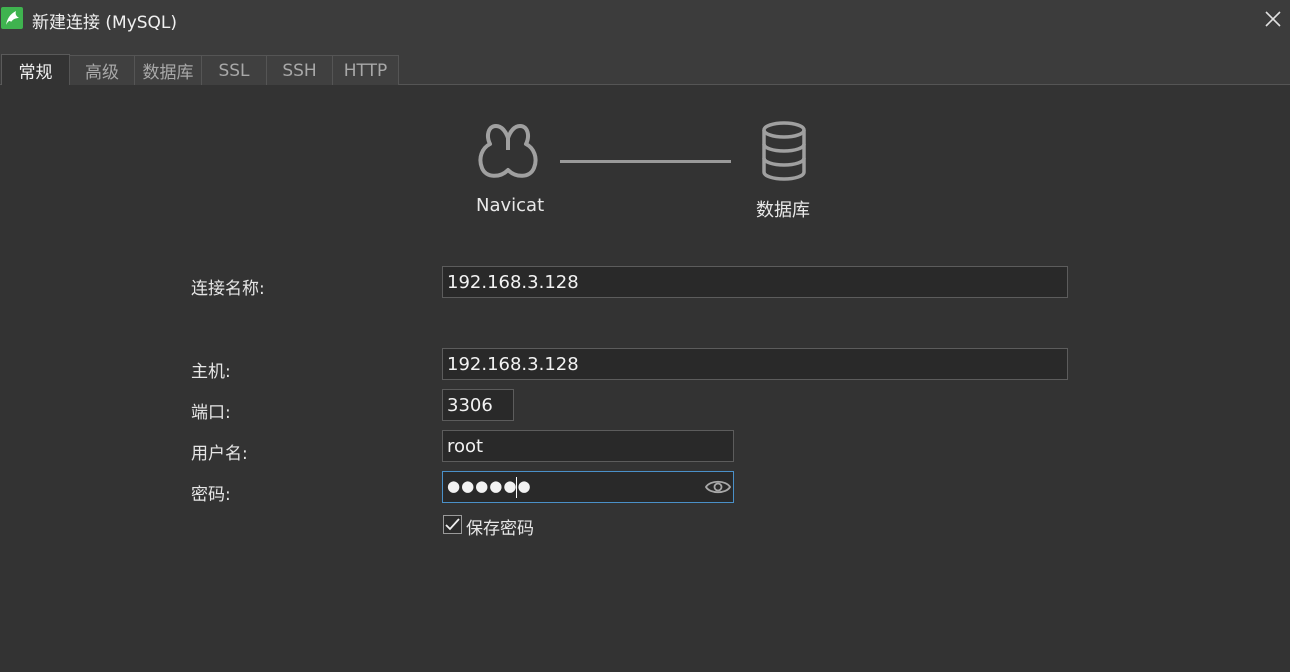  I want to click on close-button, so click(1273, 19).